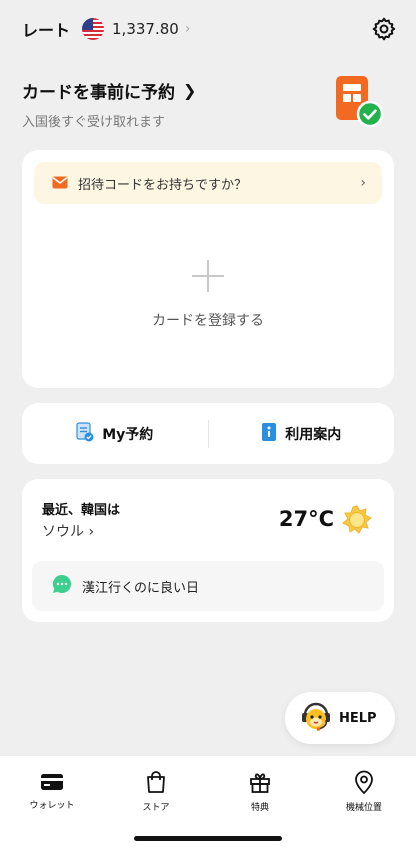 This screenshot has width=416, height=850. What do you see at coordinates (156, 781) in the screenshot?
I see `shopping-bag-icon` at bounding box center [156, 781].